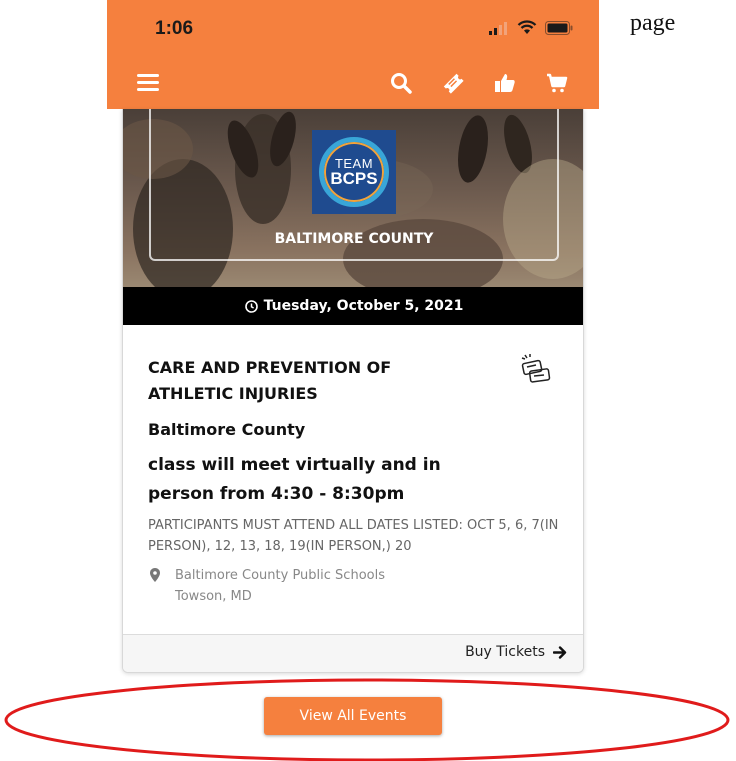 This screenshot has width=736, height=761. I want to click on status-time: 1:06, so click(174, 28).